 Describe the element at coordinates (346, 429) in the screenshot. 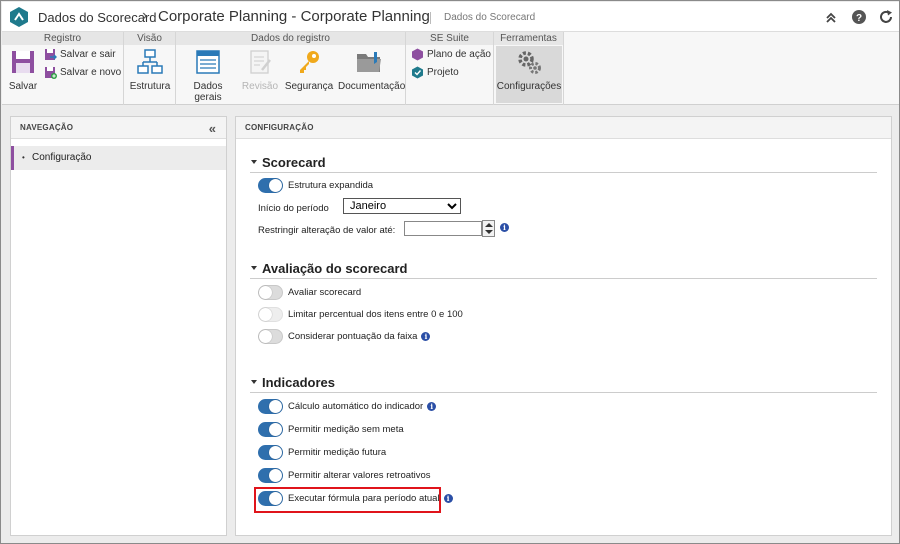

I see `toggle-label: Permitir medição sem meta` at that location.